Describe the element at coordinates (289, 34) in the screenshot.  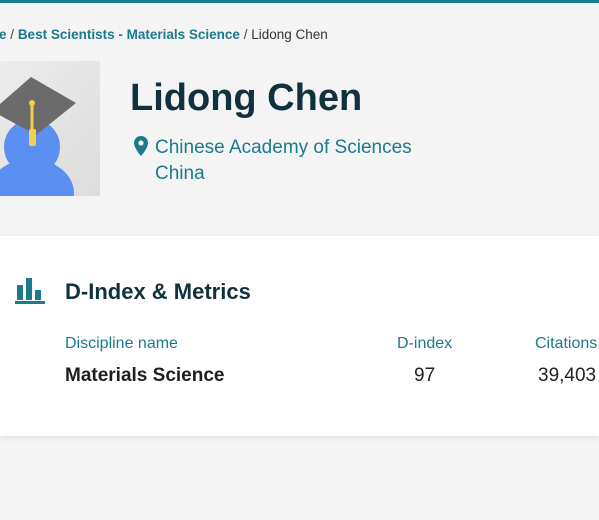
I see `breadcrumb-current: Lidong Chen` at that location.